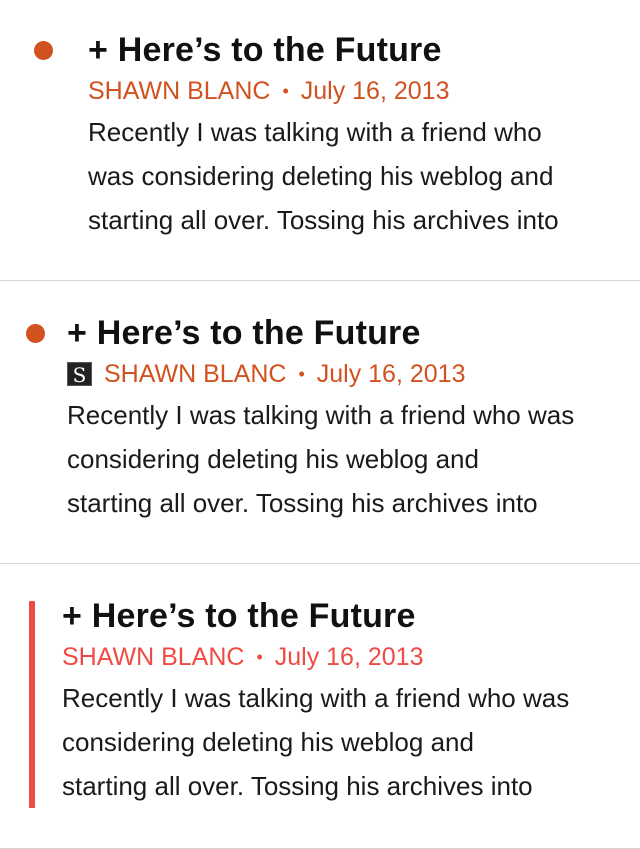 The height and width of the screenshot is (849, 640). Describe the element at coordinates (79, 374) in the screenshot. I see `site-favicon-icon: S` at that location.